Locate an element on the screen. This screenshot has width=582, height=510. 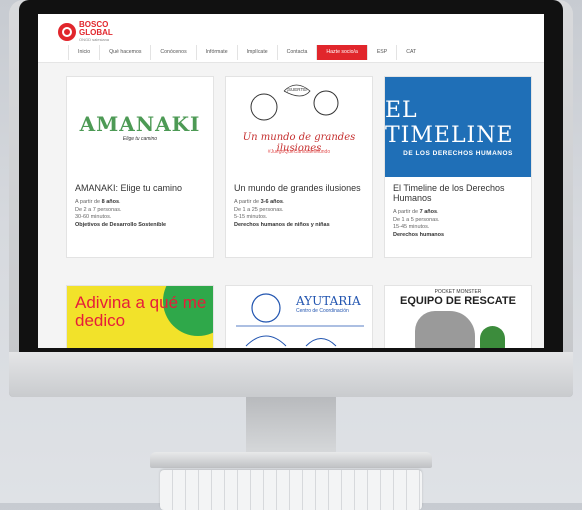
game-card-adivina: Adivina a qué me dedico is located at coordinates (140, 316).